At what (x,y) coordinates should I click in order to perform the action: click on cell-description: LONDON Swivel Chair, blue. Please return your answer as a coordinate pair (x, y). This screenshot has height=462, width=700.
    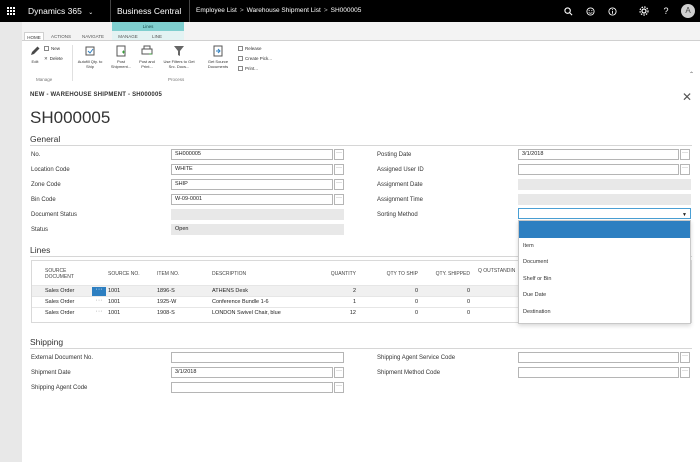
    Looking at the image, I should click on (246, 313).